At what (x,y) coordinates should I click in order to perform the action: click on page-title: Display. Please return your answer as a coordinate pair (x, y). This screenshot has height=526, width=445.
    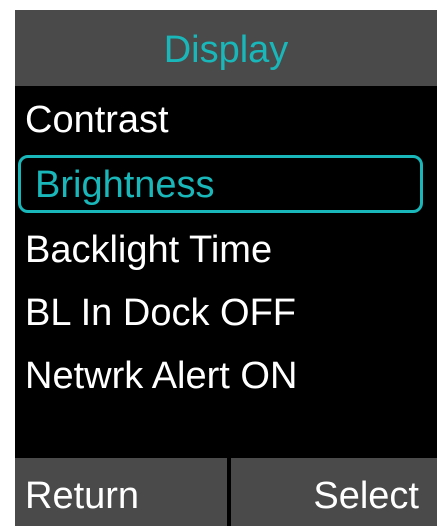
    Looking at the image, I should click on (226, 50).